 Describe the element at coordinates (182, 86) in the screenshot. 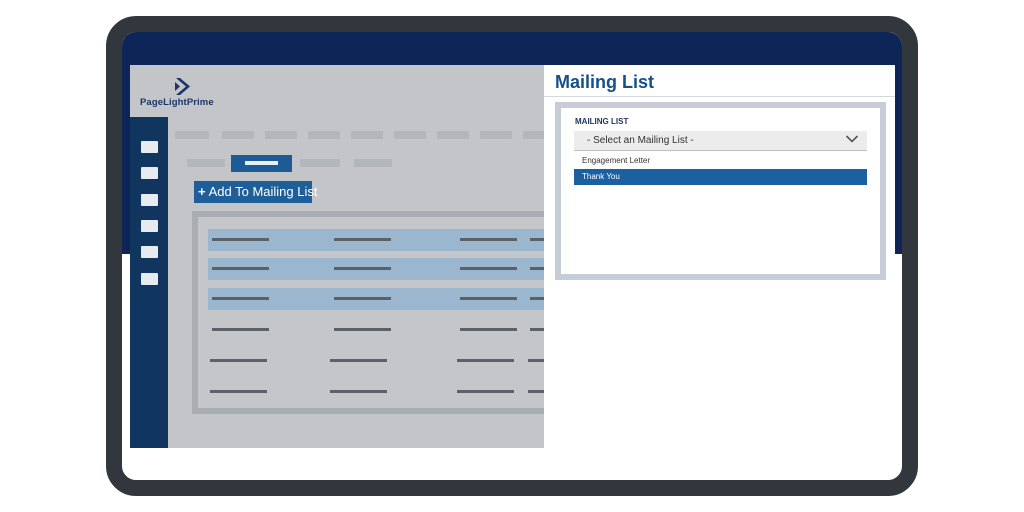

I see `logo-chevron-icon` at that location.